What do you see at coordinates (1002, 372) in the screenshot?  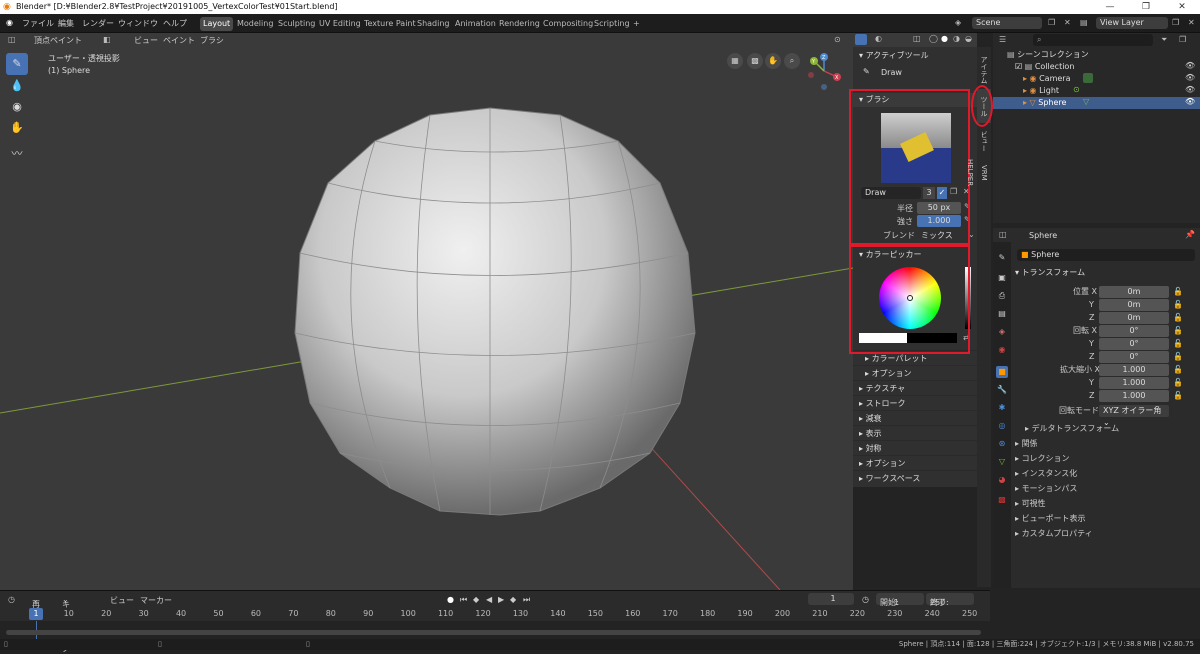 I see `object-properties-icon: ■` at bounding box center [1002, 372].